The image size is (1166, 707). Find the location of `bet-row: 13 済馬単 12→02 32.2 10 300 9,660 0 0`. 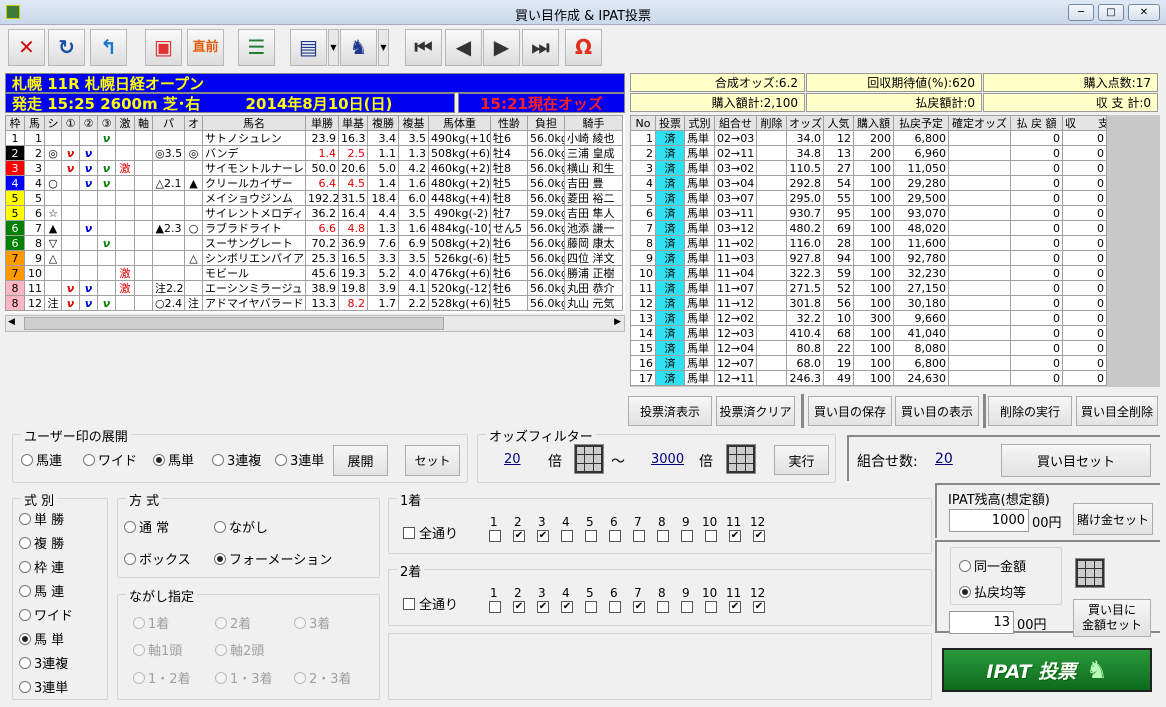

bet-row: 13 済馬単 12→02 32.2 10 300 9,660 0 0 is located at coordinates (868, 318).